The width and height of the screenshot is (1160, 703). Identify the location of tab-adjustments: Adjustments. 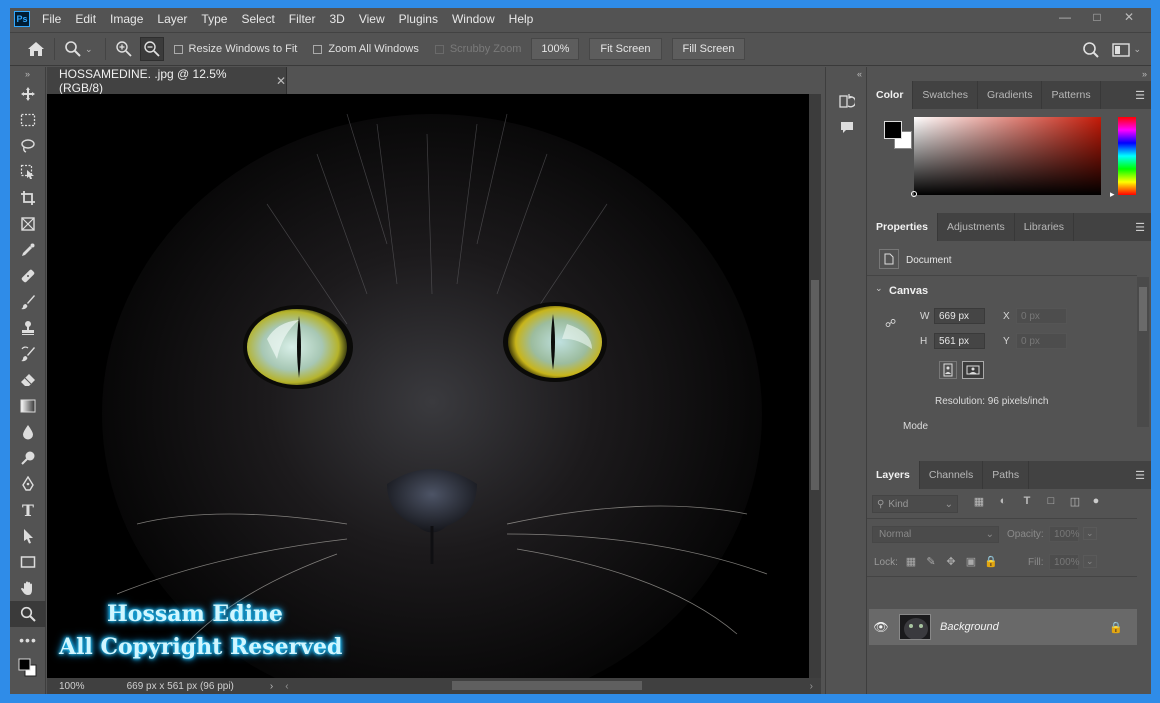
(976, 227).